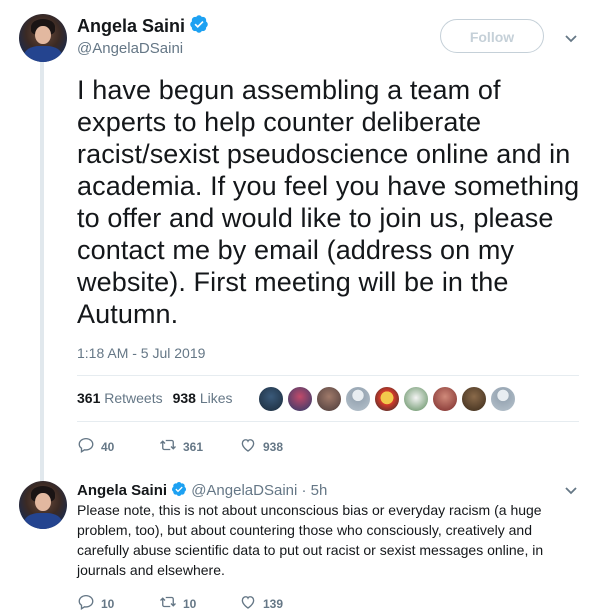  I want to click on like-button: 139, so click(261, 603).